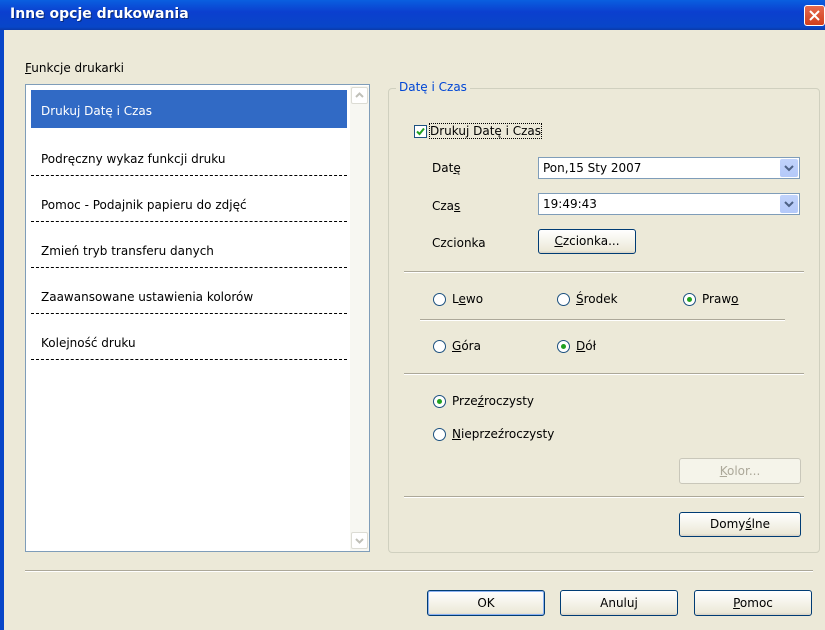 This screenshot has height=630, width=825. I want to click on transparent-label: Przeźroczysty, so click(493, 401).